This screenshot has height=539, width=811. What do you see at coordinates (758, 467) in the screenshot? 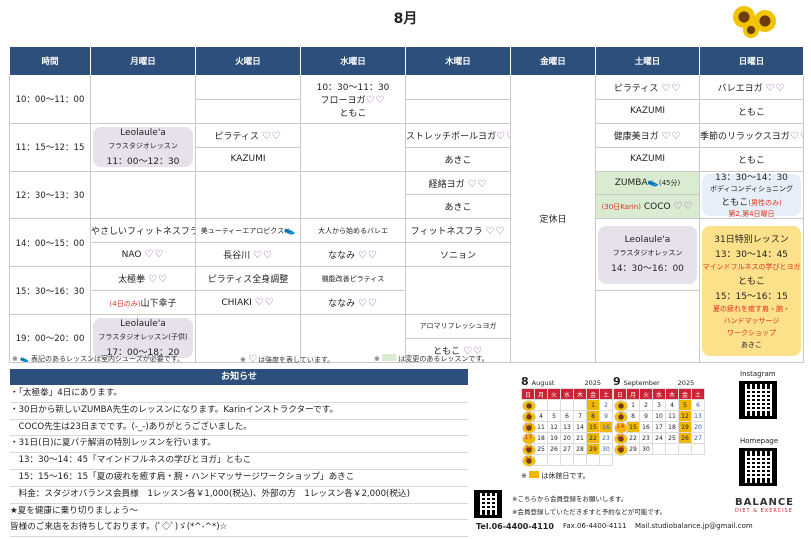
I see `homepage-qr` at bounding box center [758, 467].